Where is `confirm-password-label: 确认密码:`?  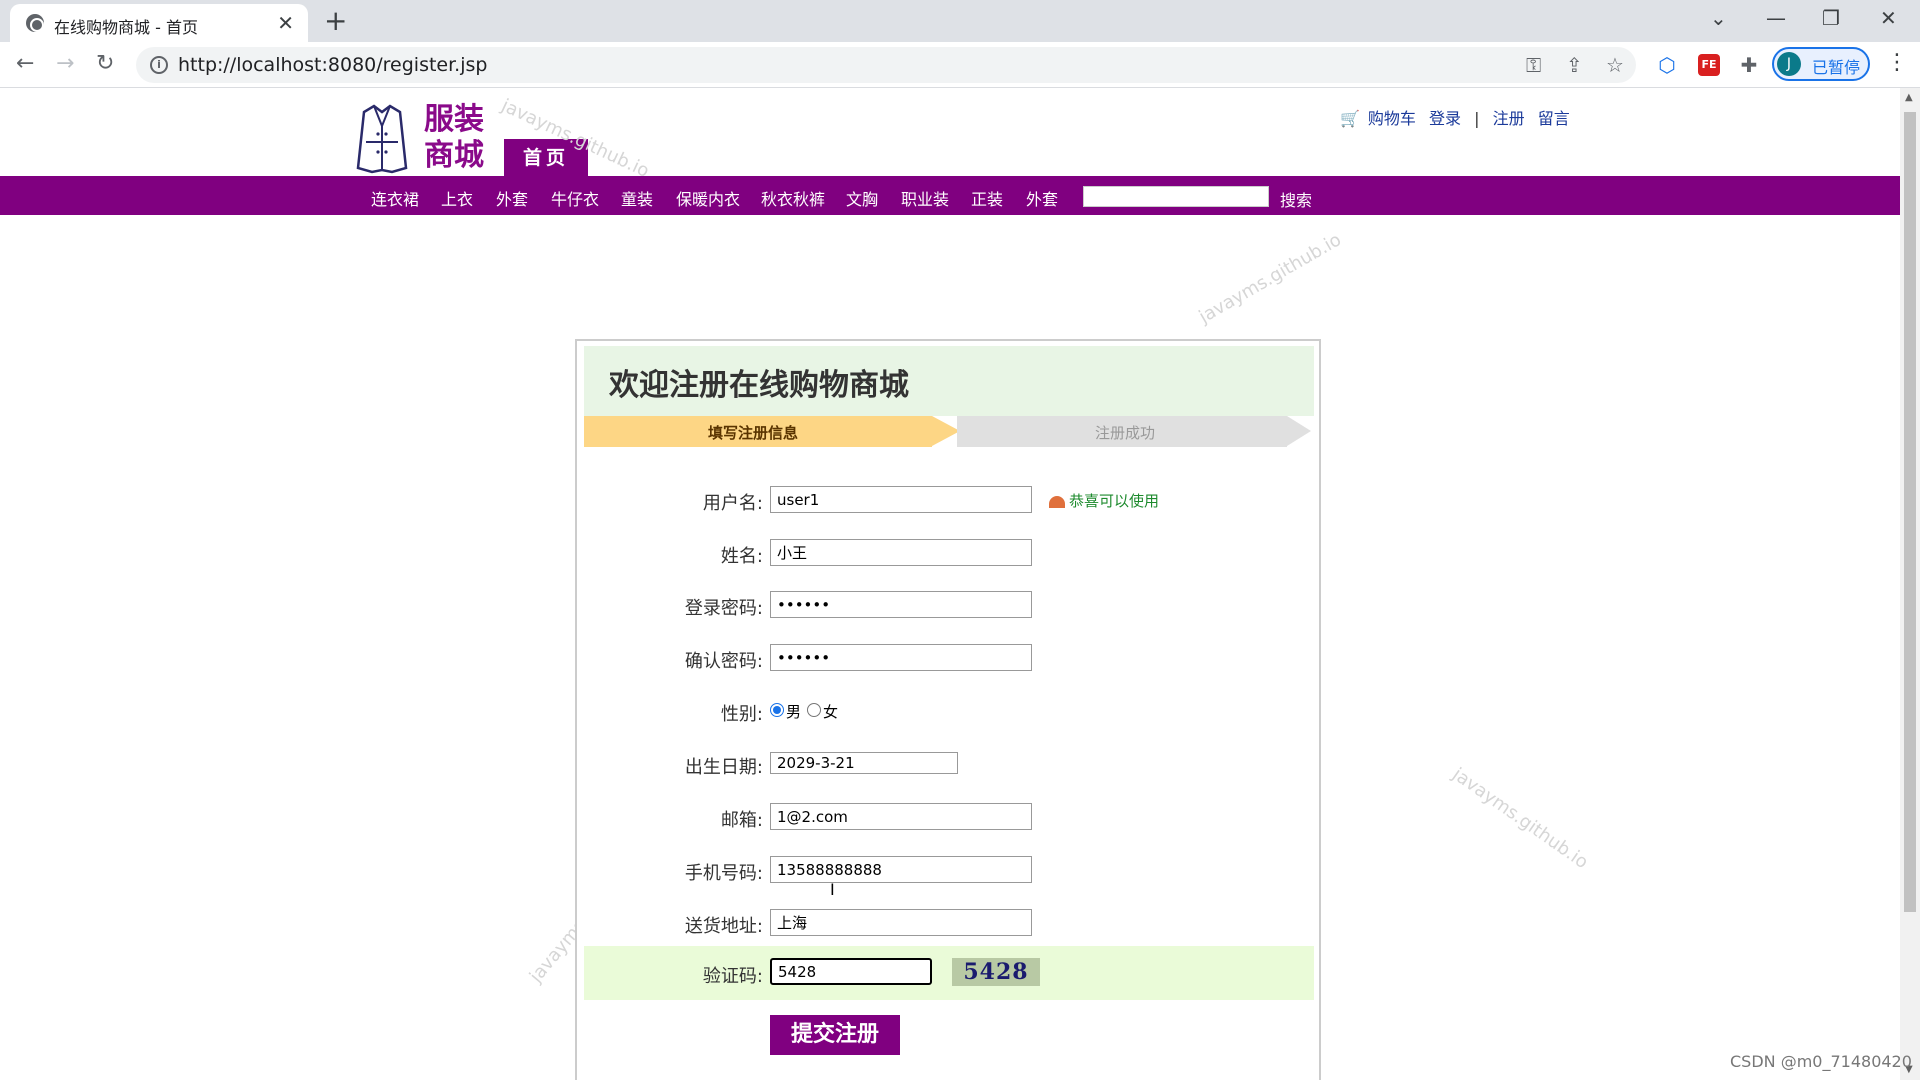
confirm-password-label: 确认密码: is located at coordinates (723, 661).